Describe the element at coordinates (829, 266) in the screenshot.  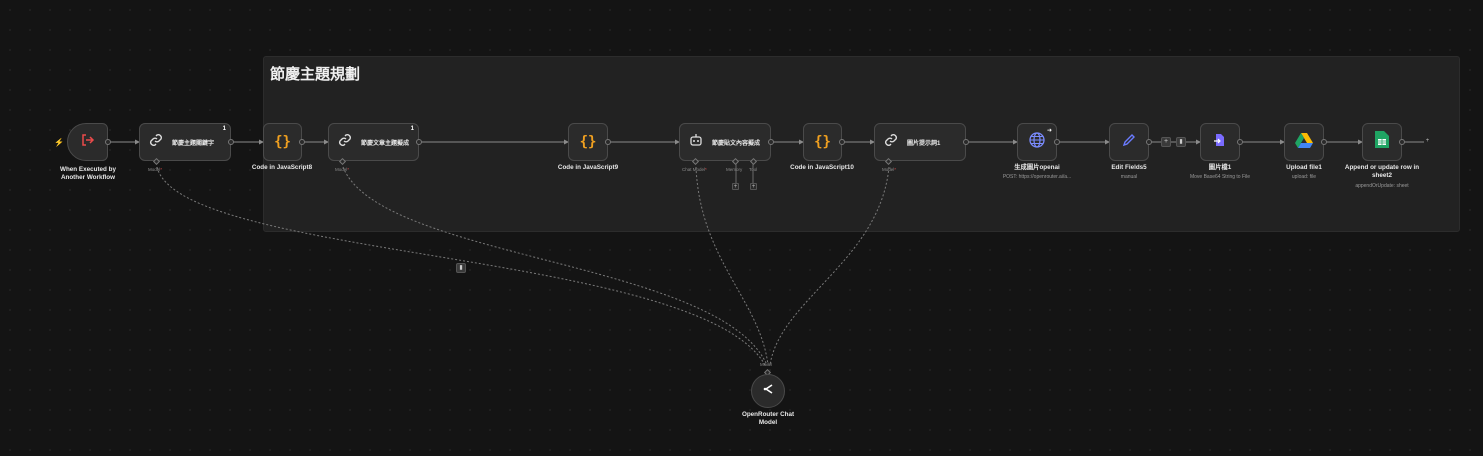
I see `edge-model-prompt` at that location.